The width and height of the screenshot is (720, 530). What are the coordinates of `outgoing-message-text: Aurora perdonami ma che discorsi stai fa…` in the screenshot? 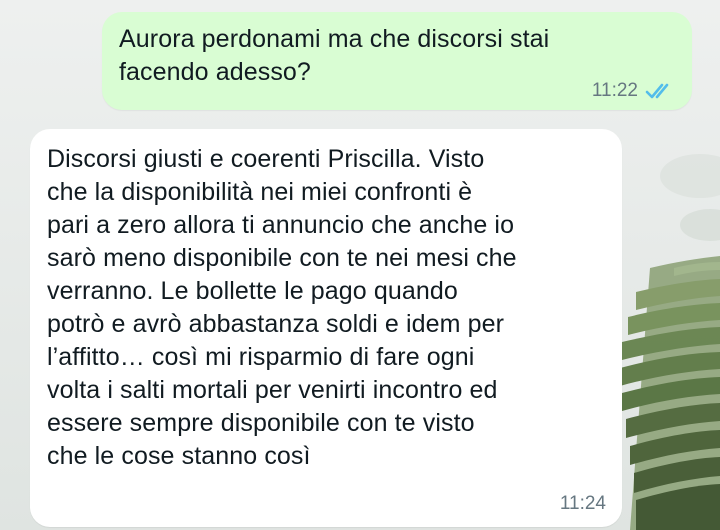 It's located at (334, 55).